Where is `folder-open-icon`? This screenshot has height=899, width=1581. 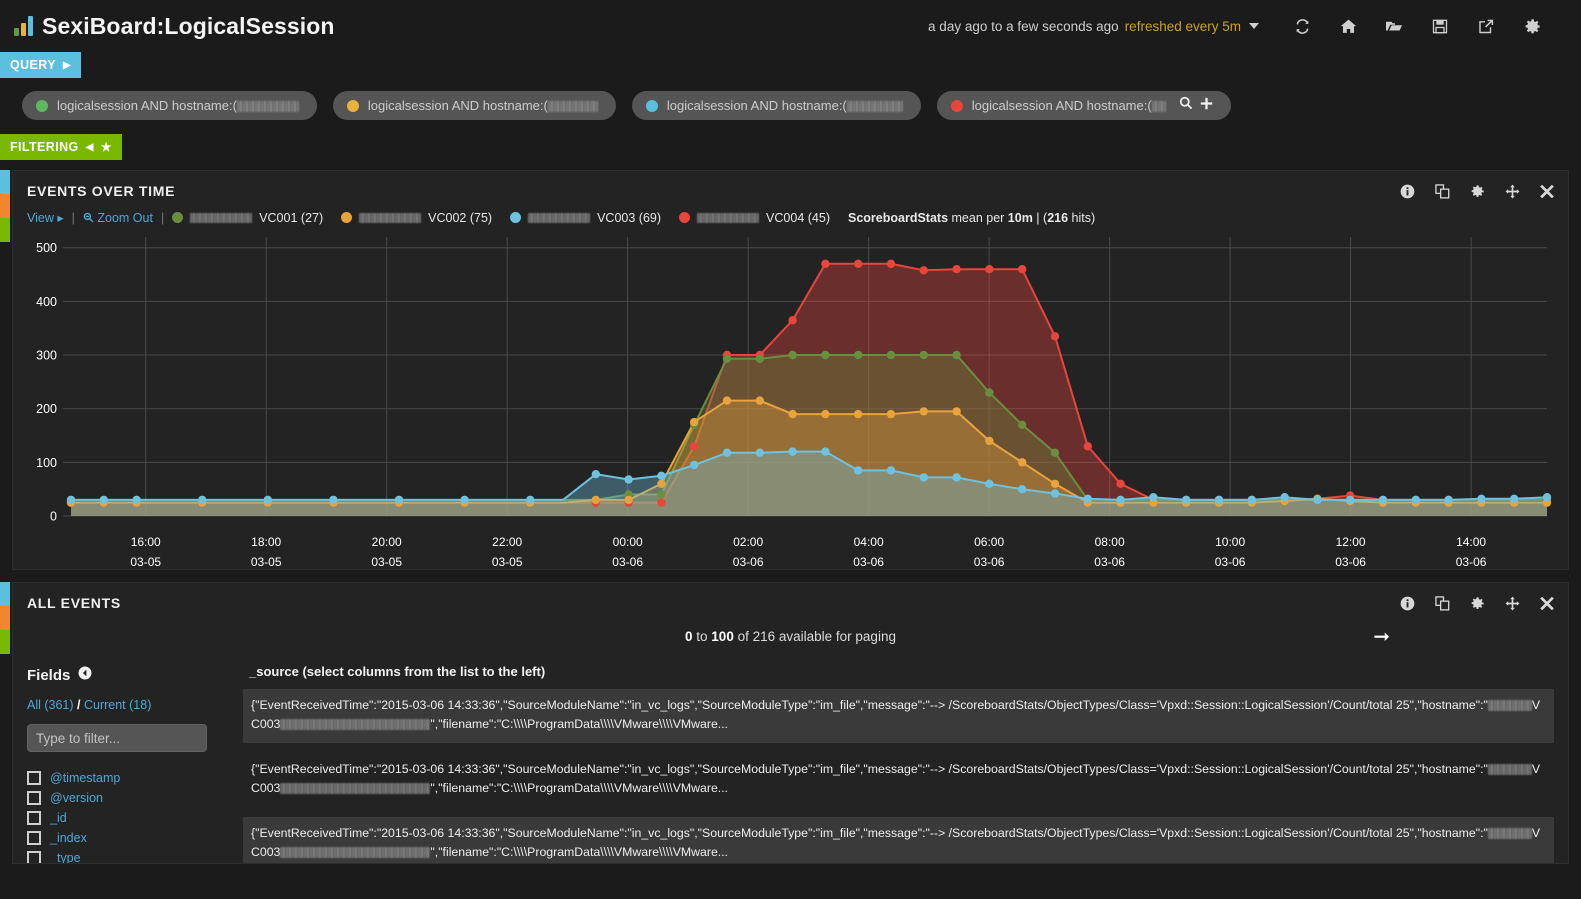
folder-open-icon is located at coordinates (1394, 26).